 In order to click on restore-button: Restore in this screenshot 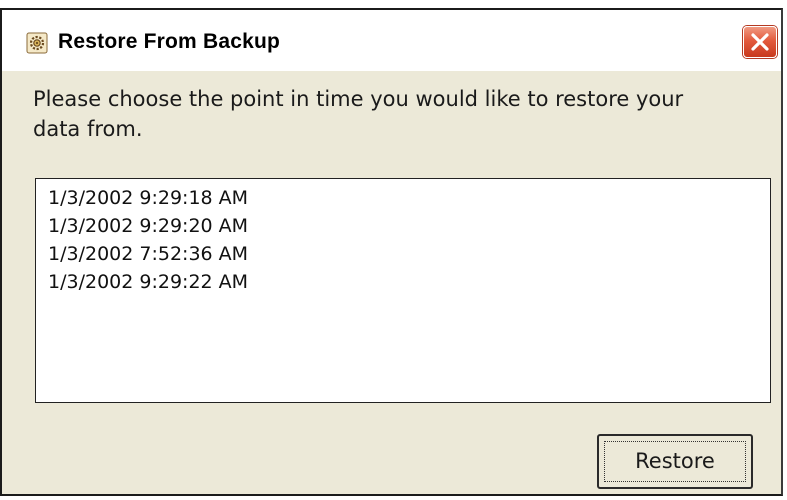, I will do `click(675, 461)`.